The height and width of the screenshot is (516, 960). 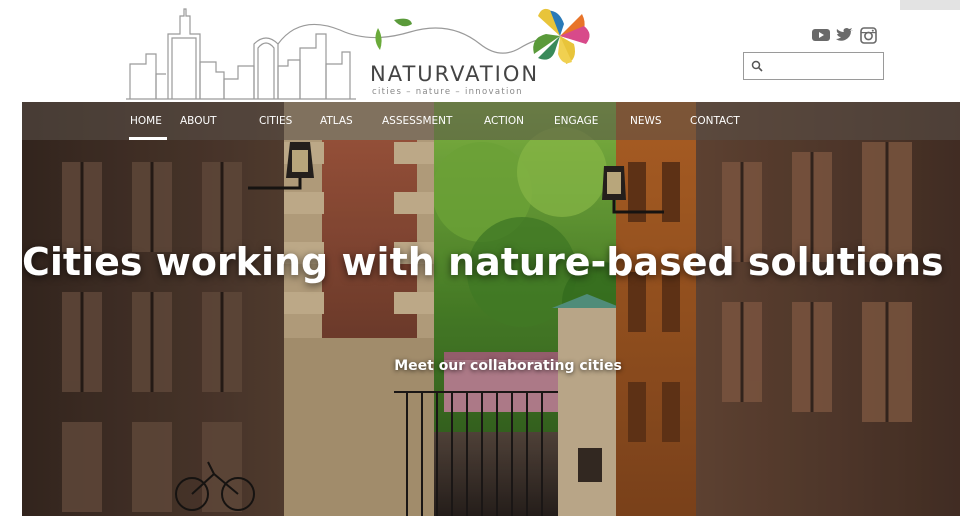 What do you see at coordinates (576, 121) in the screenshot?
I see `nav-engage: ENGAGE` at bounding box center [576, 121].